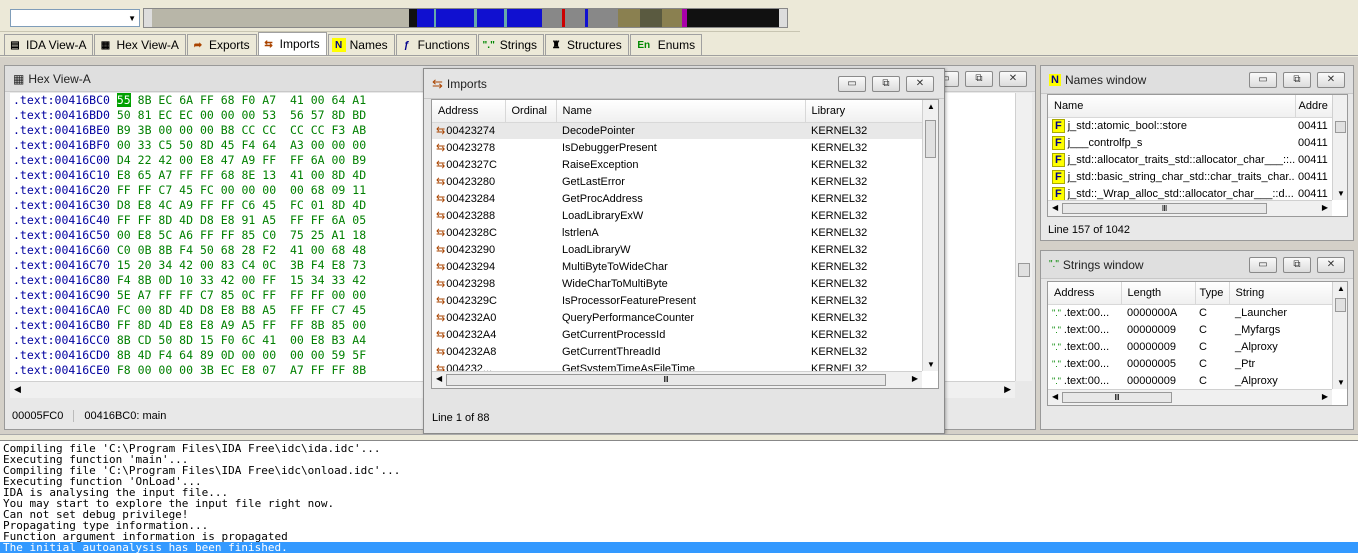 The height and width of the screenshot is (558, 1358). What do you see at coordinates (587, 44) in the screenshot?
I see `tab-structures: ♜ Structures` at bounding box center [587, 44].